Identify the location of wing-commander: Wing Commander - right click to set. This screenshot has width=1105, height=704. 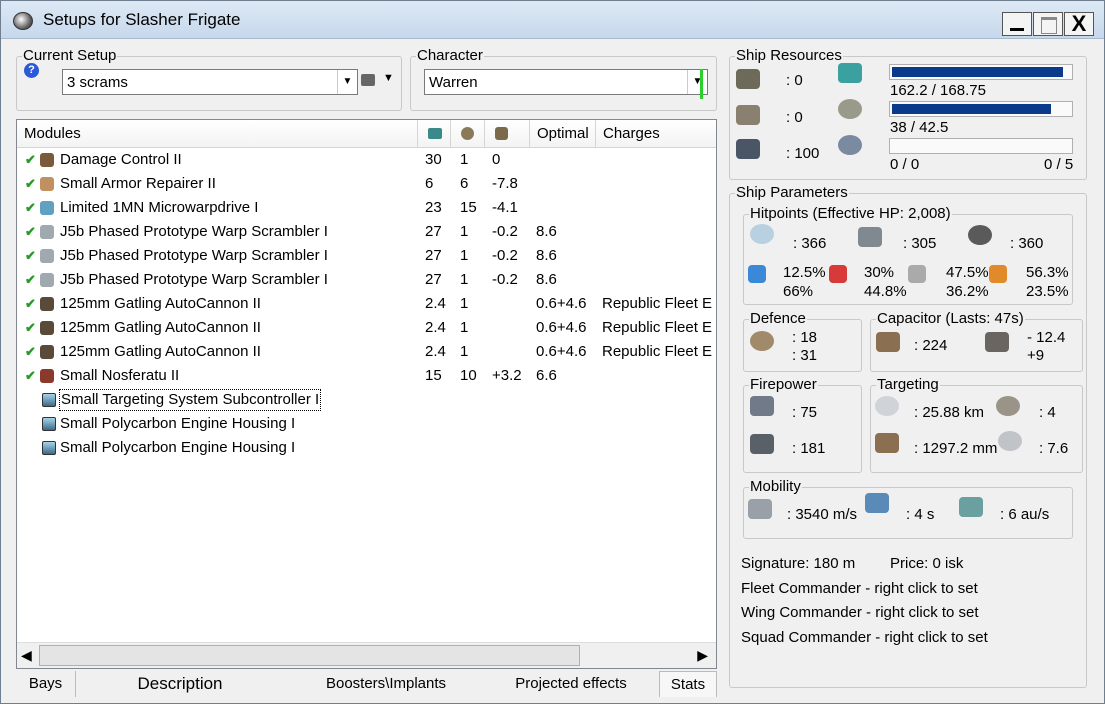
(860, 612).